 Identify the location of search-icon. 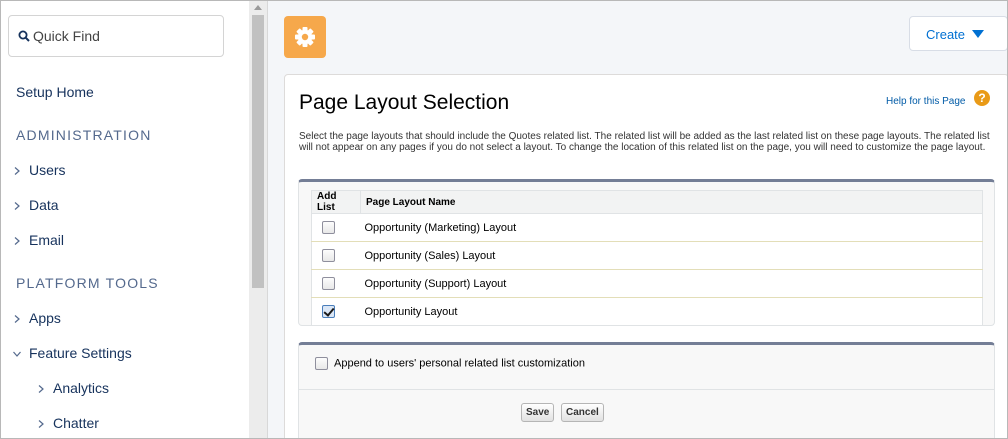
(24, 36).